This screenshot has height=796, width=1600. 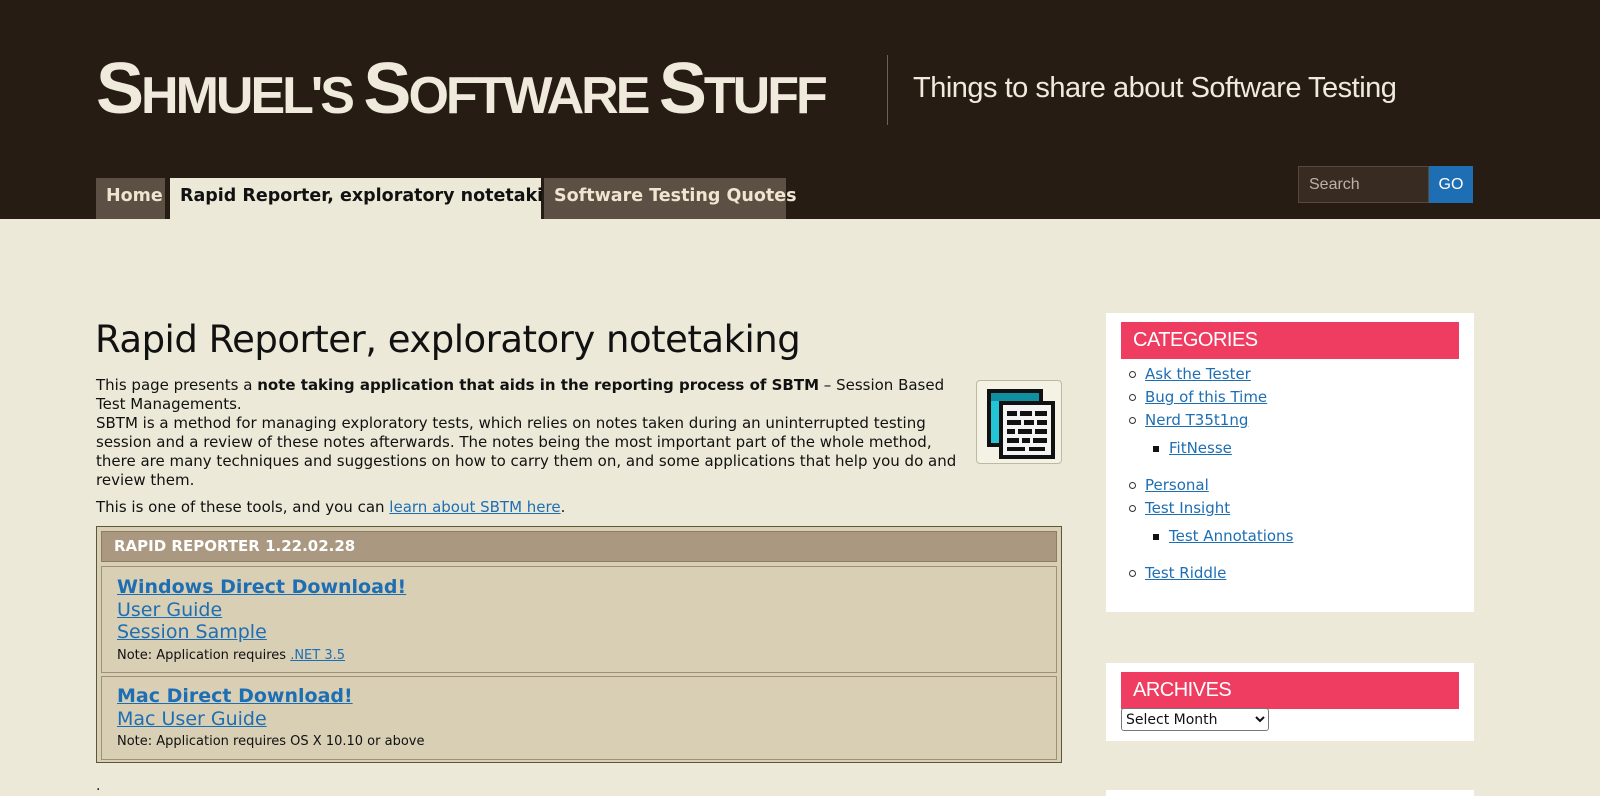 What do you see at coordinates (579, 546) in the screenshot?
I see `download-box-header: RAPID REPORTER 1.22.02.28` at bounding box center [579, 546].